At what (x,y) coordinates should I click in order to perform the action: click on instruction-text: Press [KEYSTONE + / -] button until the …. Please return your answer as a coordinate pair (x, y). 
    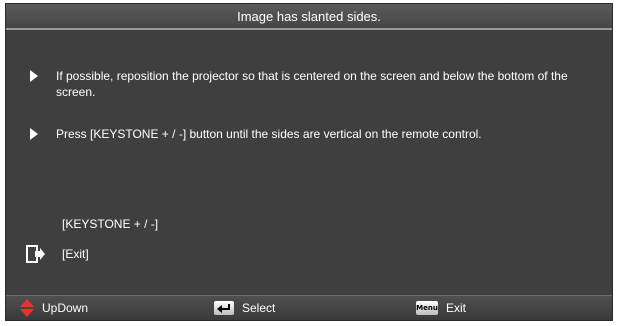
    Looking at the image, I should click on (269, 134).